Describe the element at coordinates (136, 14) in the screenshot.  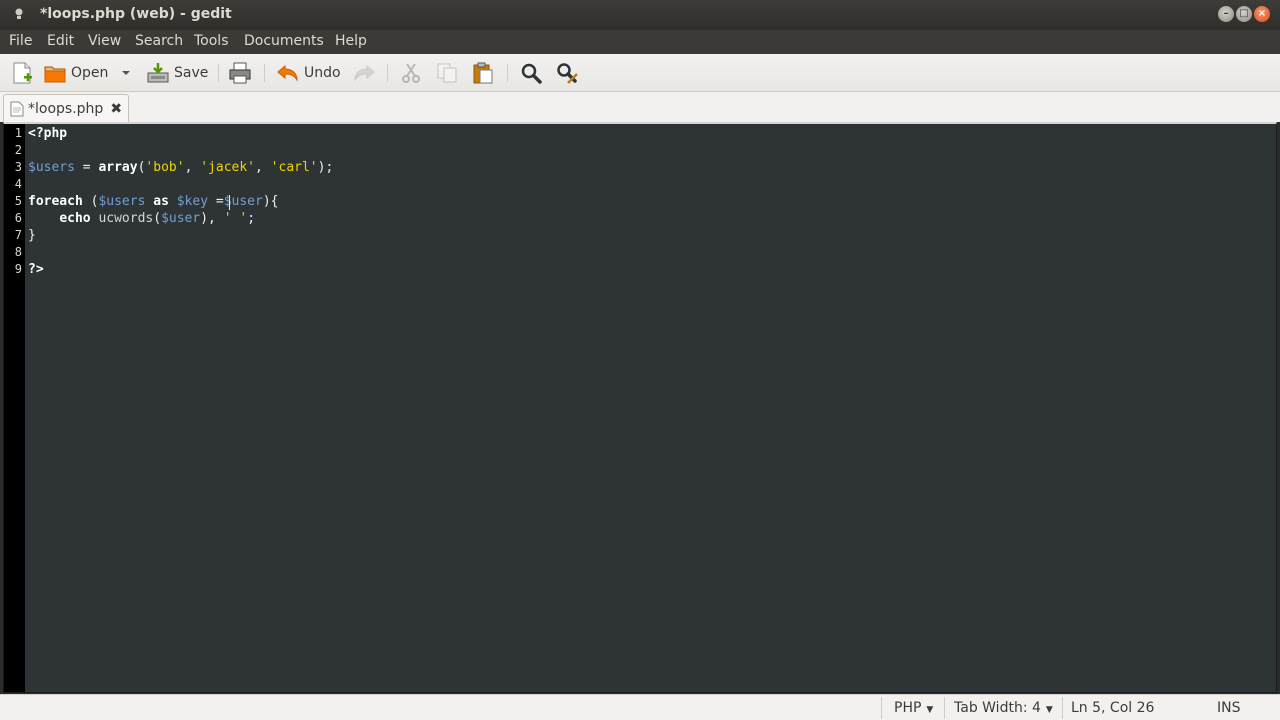
I see `window-title: *loops.php (web) - gedit` at that location.